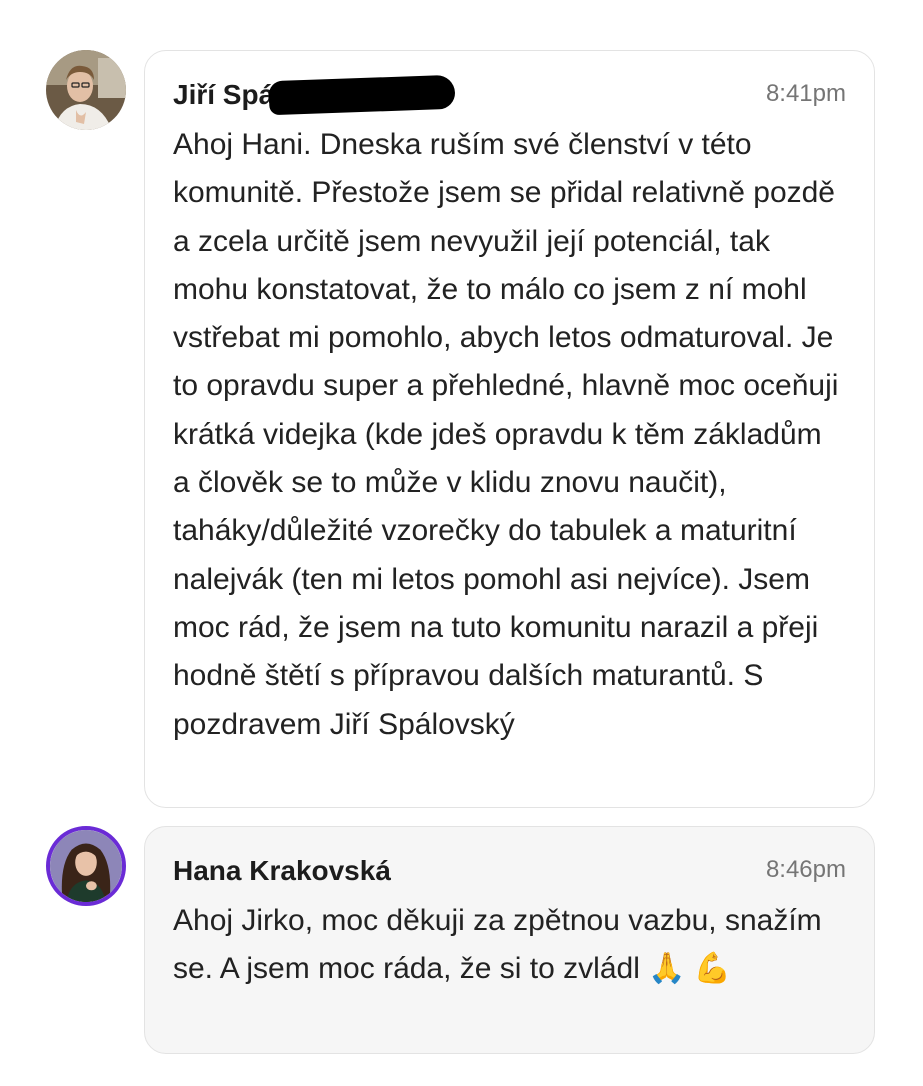  Describe the element at coordinates (362, 95) in the screenshot. I see `redaction-mark` at that location.